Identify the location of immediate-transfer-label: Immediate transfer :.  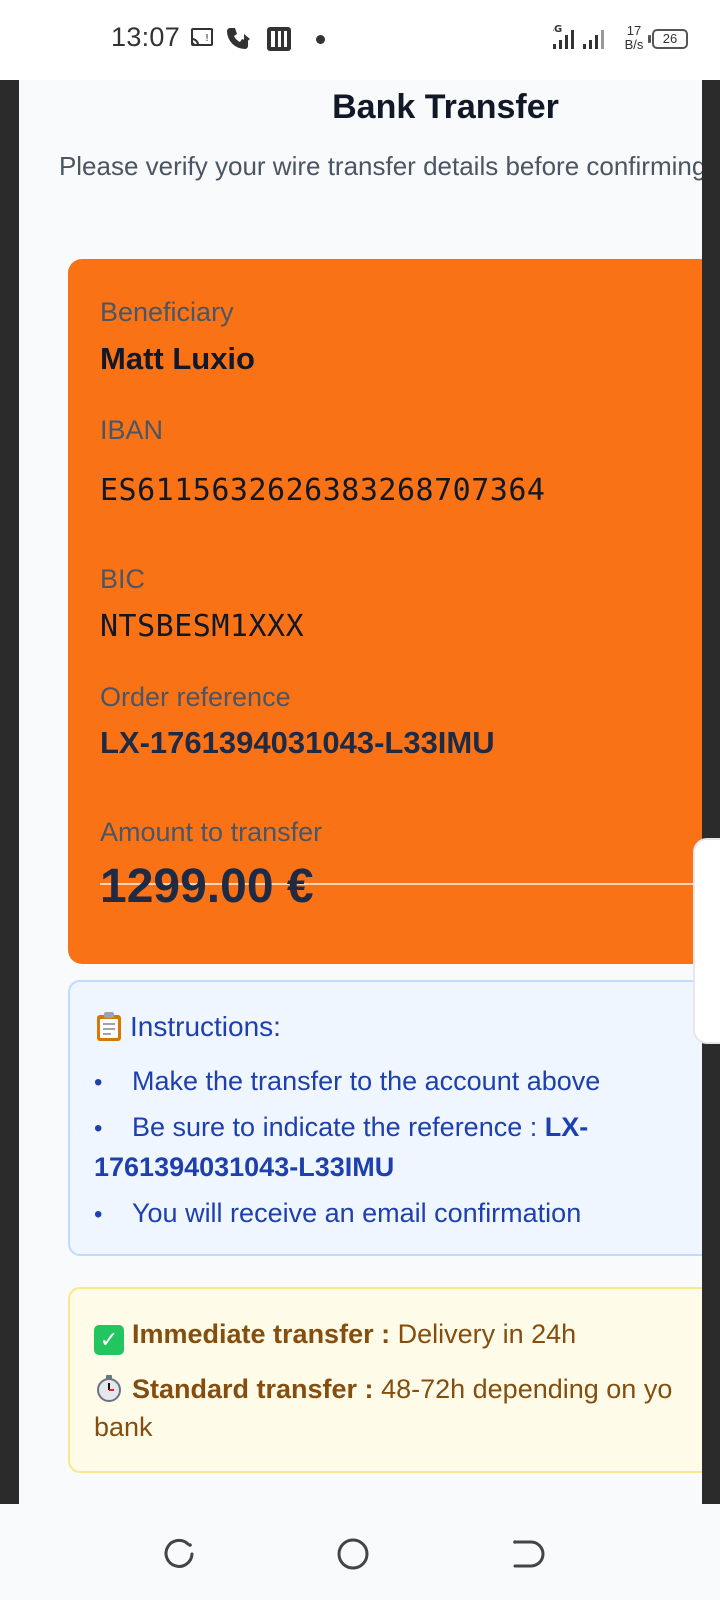
(261, 1334).